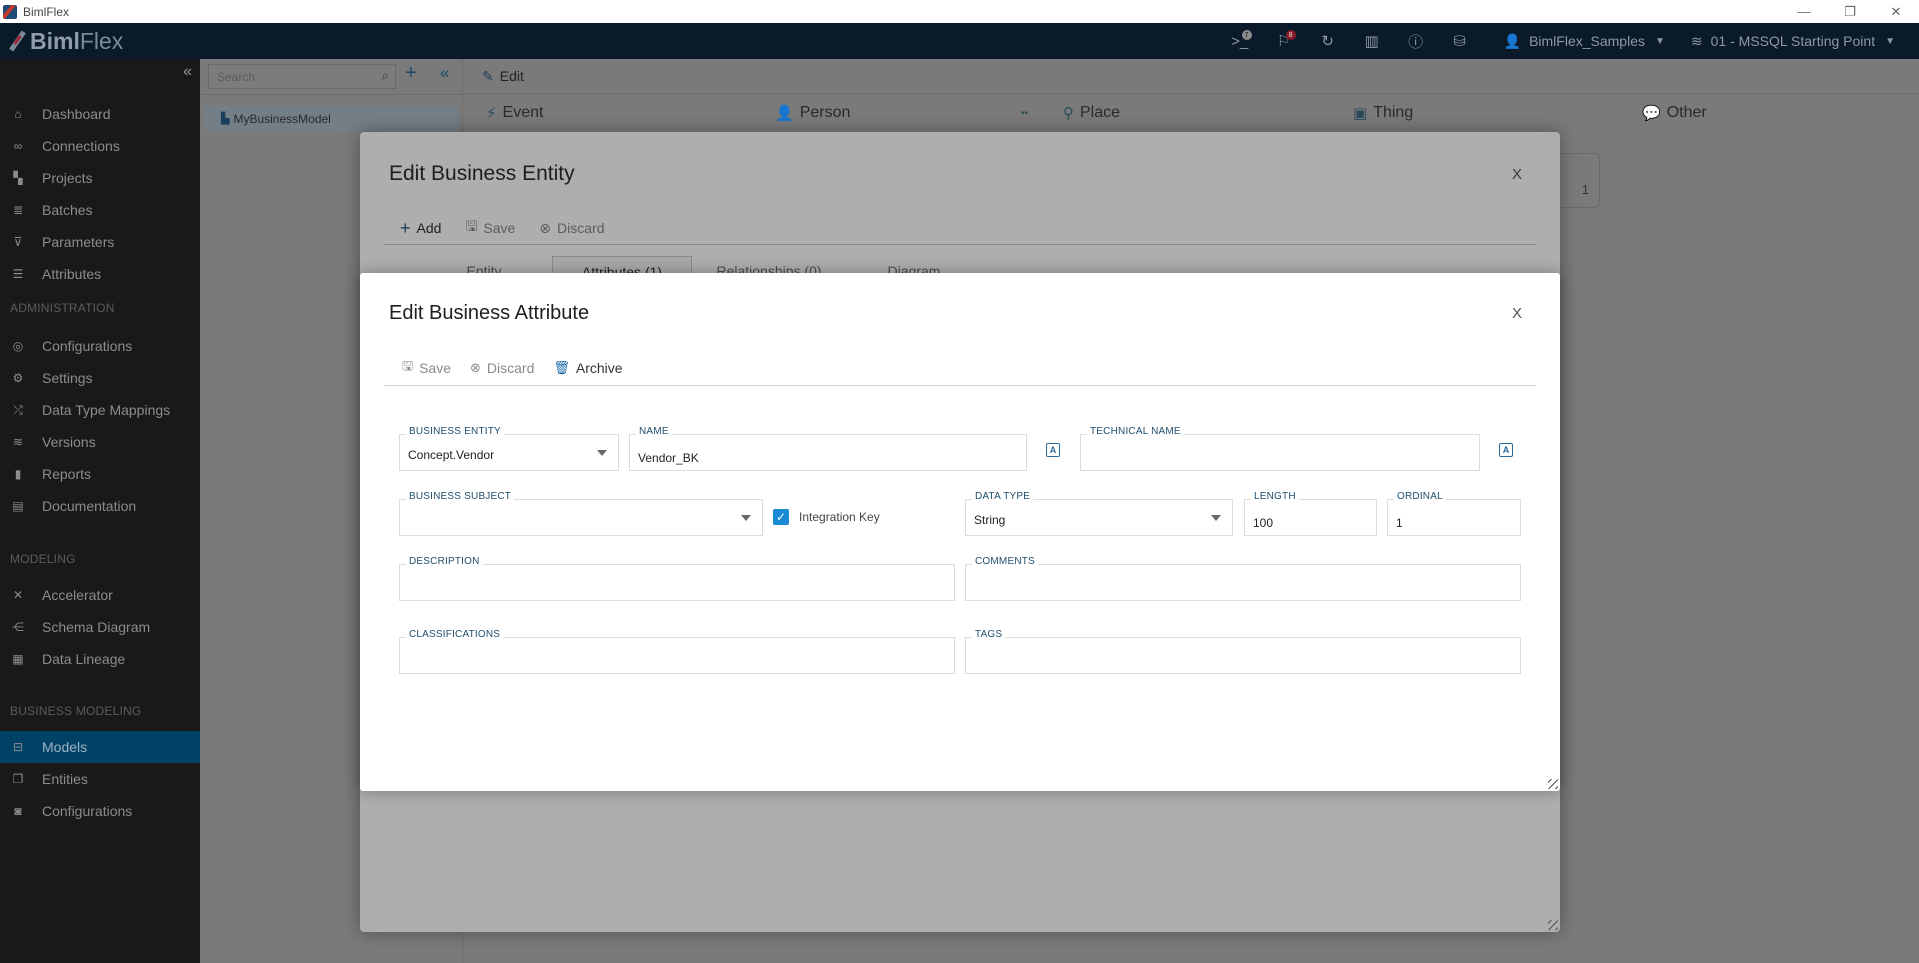 Image resolution: width=1919 pixels, height=963 pixels. Describe the element at coordinates (1793, 41) in the screenshot. I see `version-selector: ≋ 01 - MSSQL Starting Point ▼` at that location.